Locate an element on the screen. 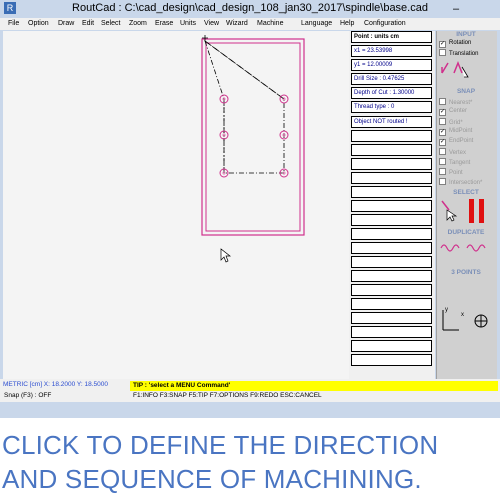 This screenshot has height=500, width=500. drawing-svg is located at coordinates (253, 149).